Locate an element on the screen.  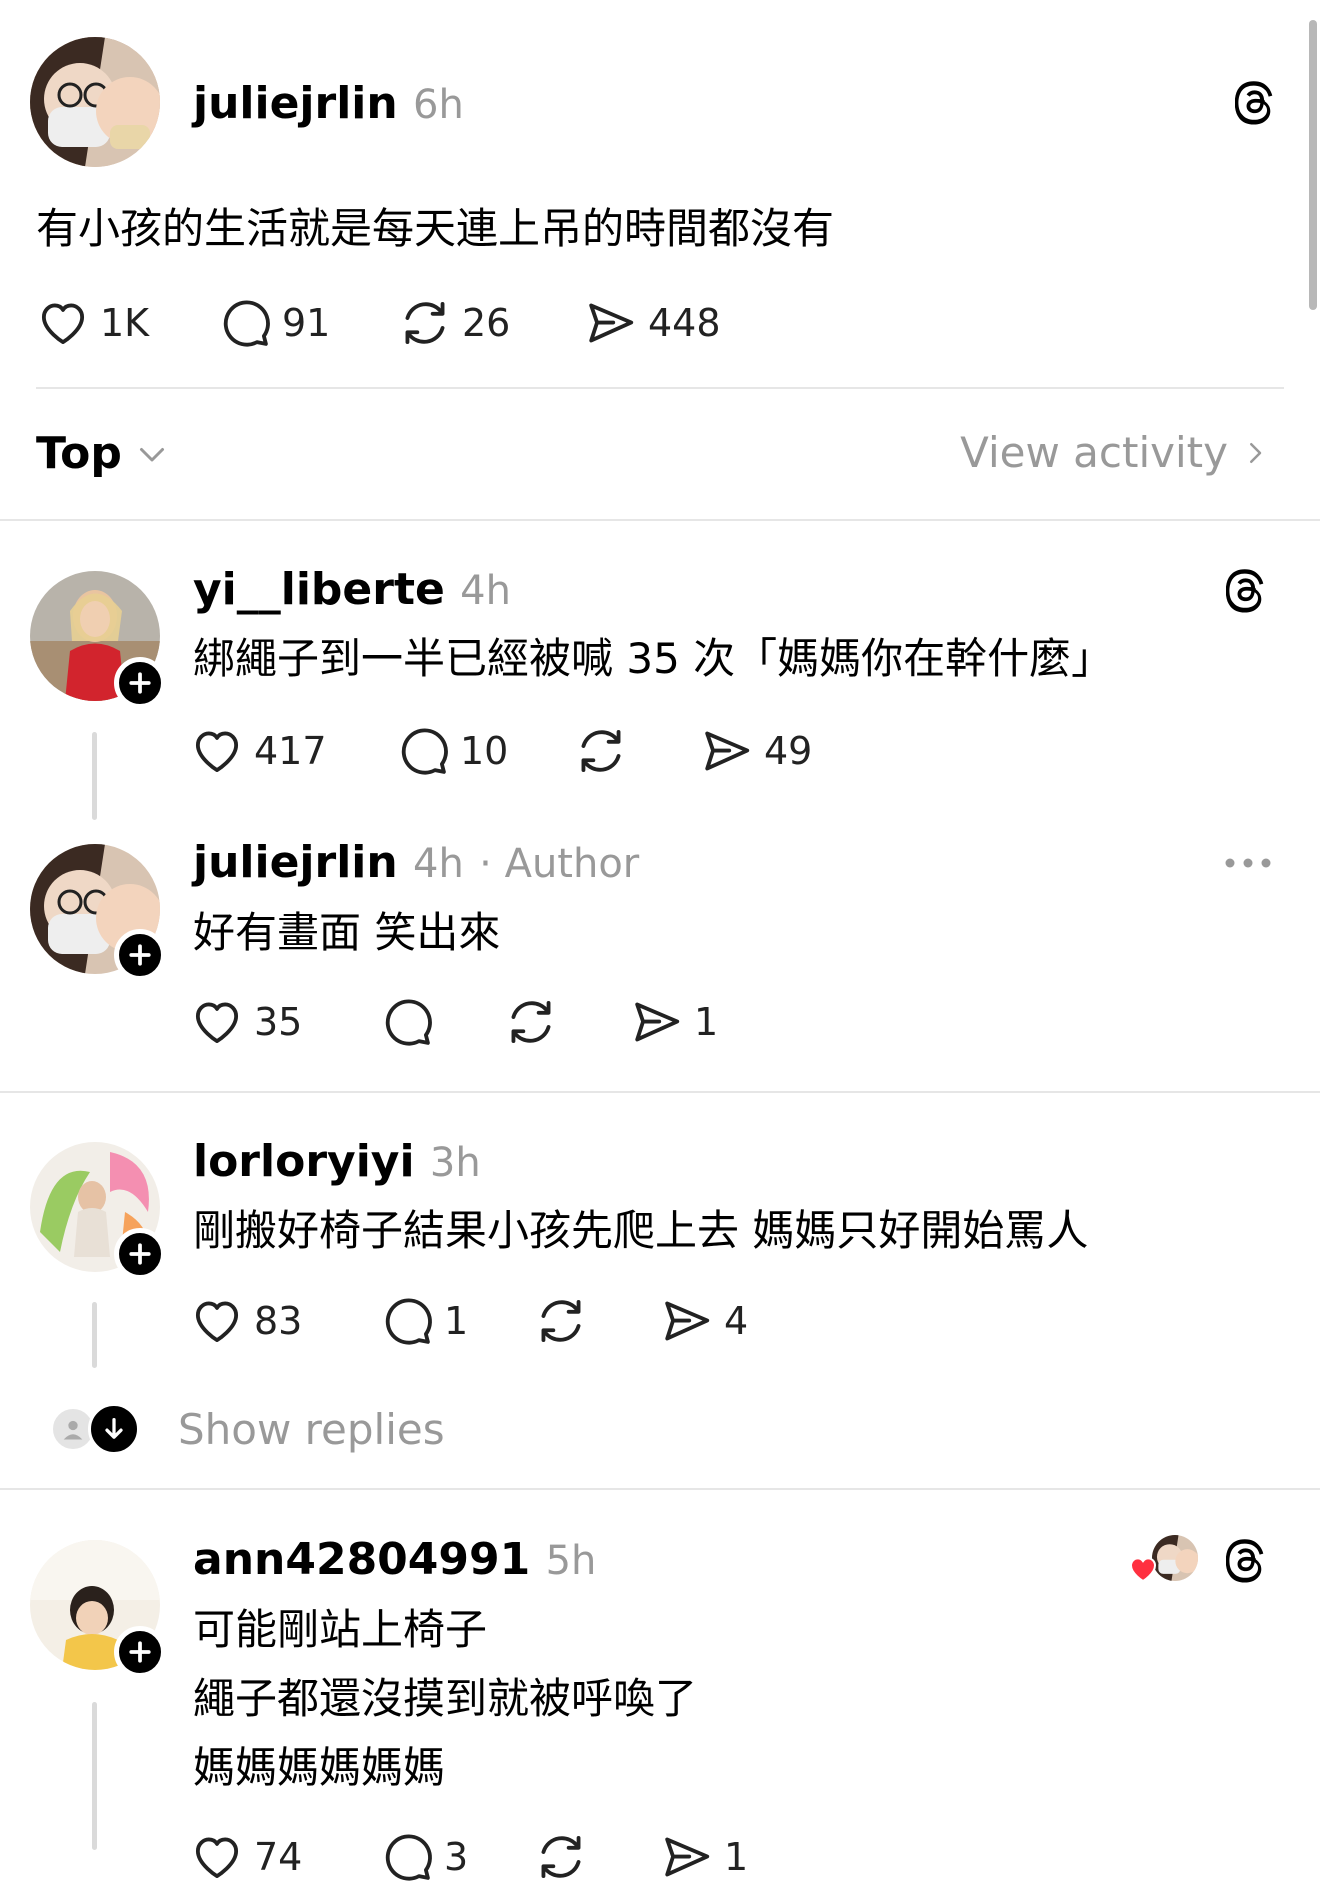
sort-dropdown: Top is located at coordinates (103, 453).